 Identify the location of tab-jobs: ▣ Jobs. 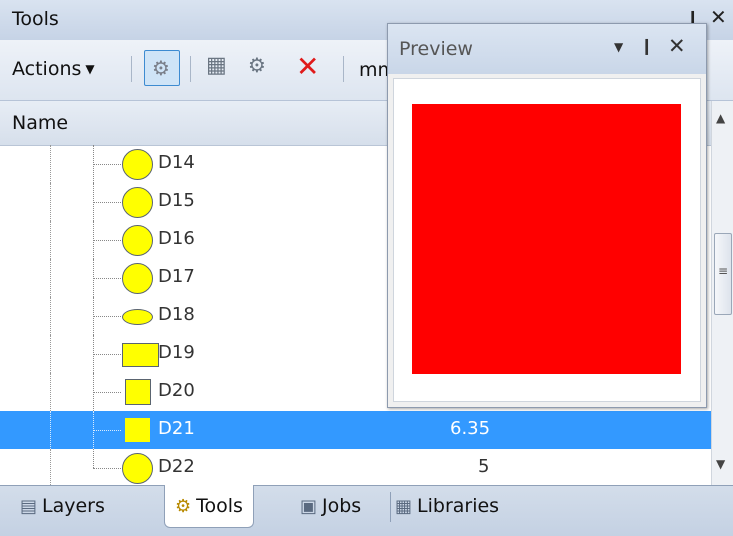
(330, 506).